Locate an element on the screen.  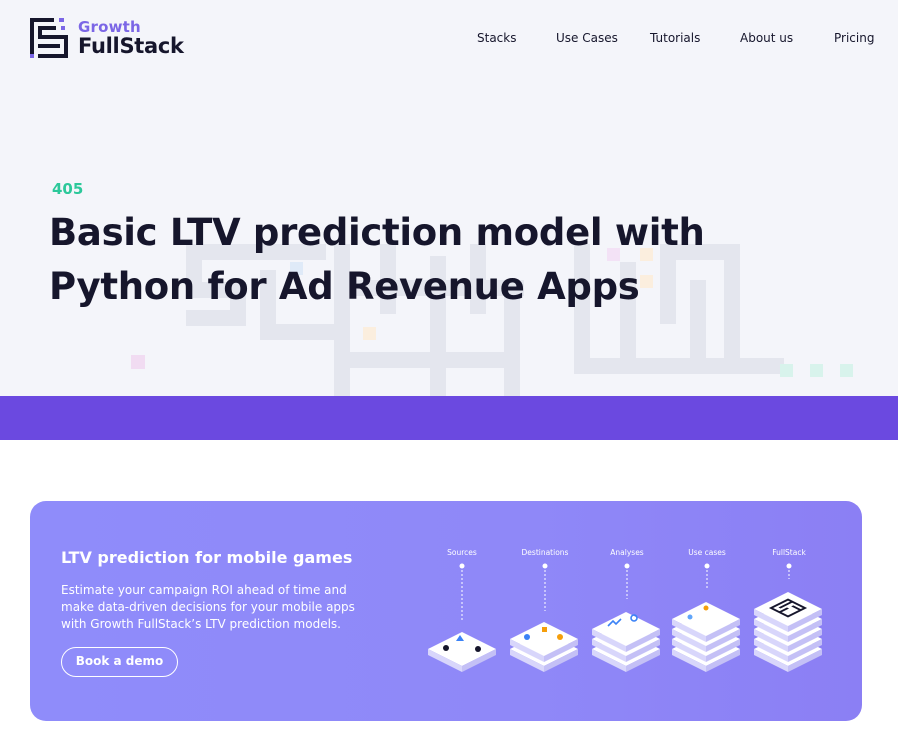
nav-pricing: Pricing is located at coordinates (854, 38).